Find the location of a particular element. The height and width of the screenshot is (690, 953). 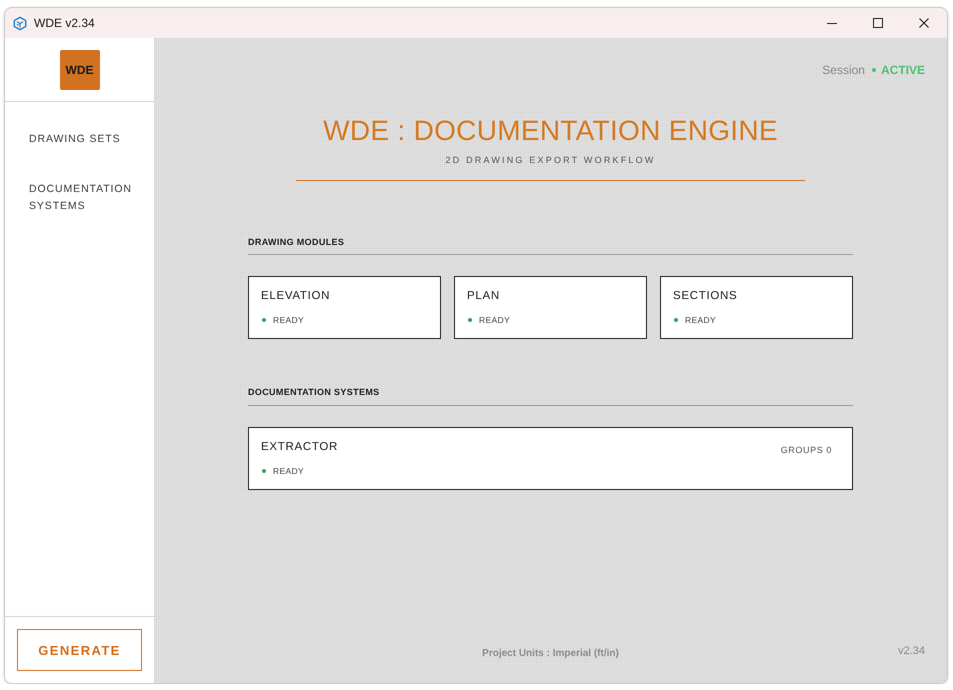

sidebar-item: DOCUMENTATION SYSTEMS is located at coordinates (83, 198).